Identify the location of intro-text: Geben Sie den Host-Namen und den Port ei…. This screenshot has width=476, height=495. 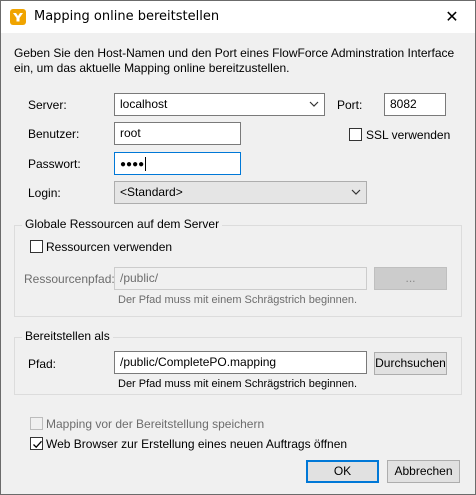
(234, 60).